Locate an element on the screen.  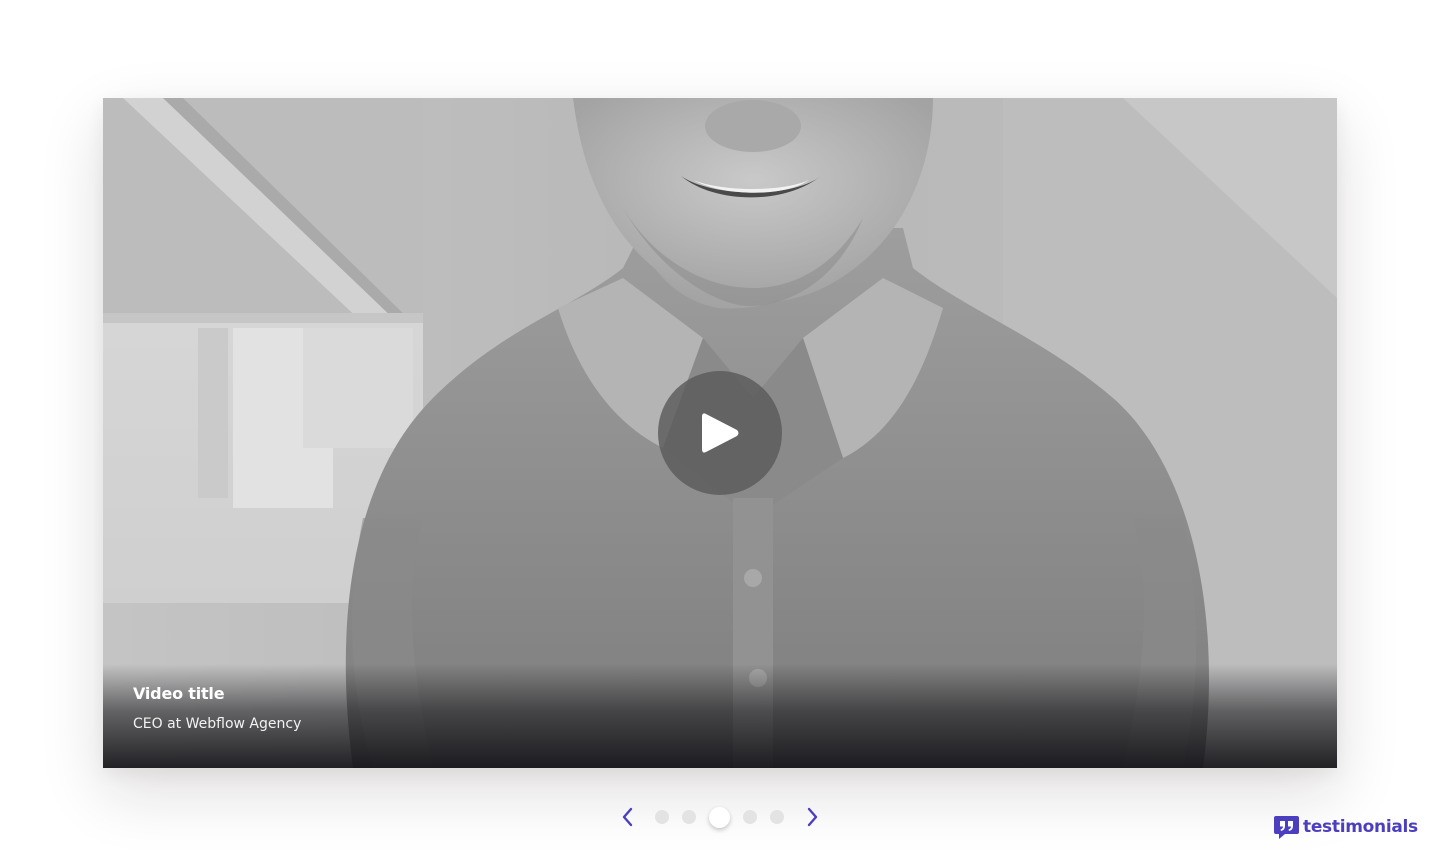
next-slide-button is located at coordinates (812, 817).